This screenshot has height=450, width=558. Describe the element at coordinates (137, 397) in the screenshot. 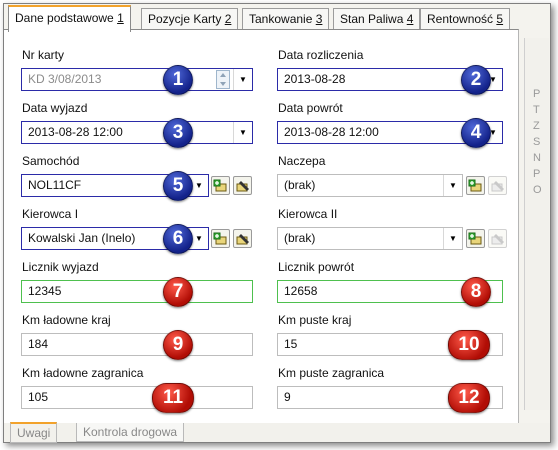

I see `km-ladowne-zagranica-field: 105` at that location.